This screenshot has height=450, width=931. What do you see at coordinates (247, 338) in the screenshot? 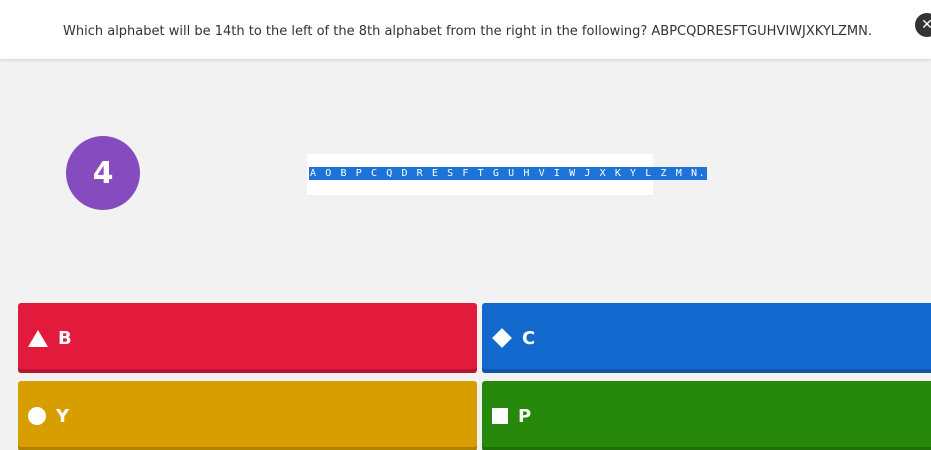
I see `answer-option-1: B` at bounding box center [247, 338].